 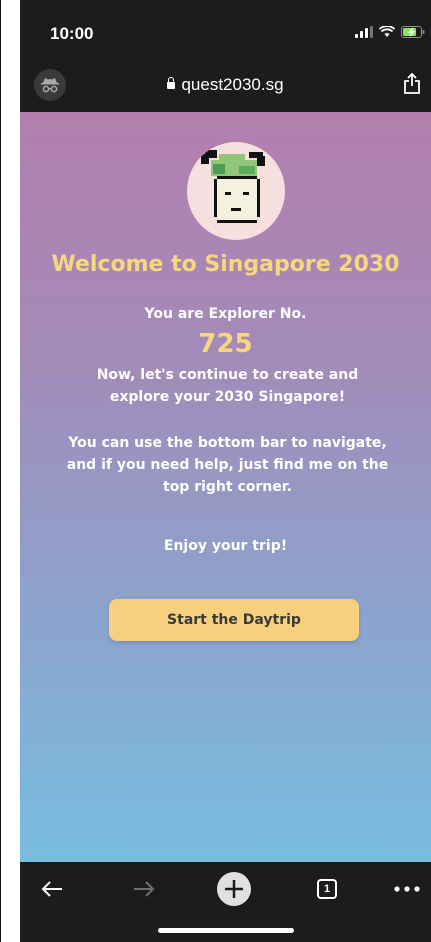 I want to click on plus-icon, so click(x=234, y=889).